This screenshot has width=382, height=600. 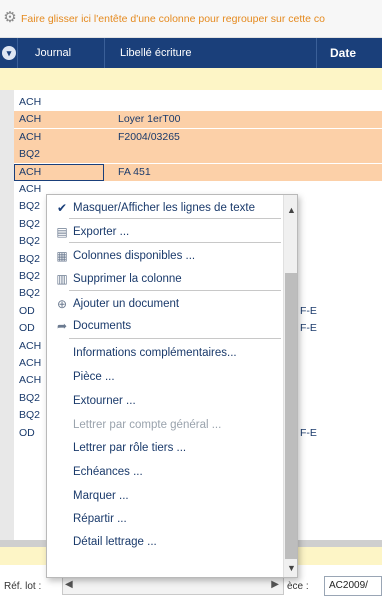 What do you see at coordinates (126, 304) in the screenshot?
I see `menu-item-label: Ajouter un document` at bounding box center [126, 304].